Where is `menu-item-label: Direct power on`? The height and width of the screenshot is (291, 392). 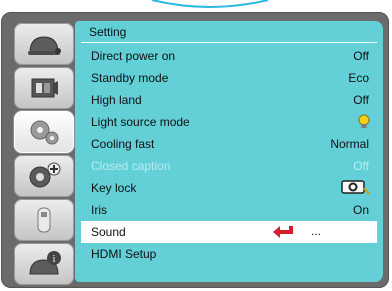
menu-item-label: Direct power on is located at coordinates (133, 56).